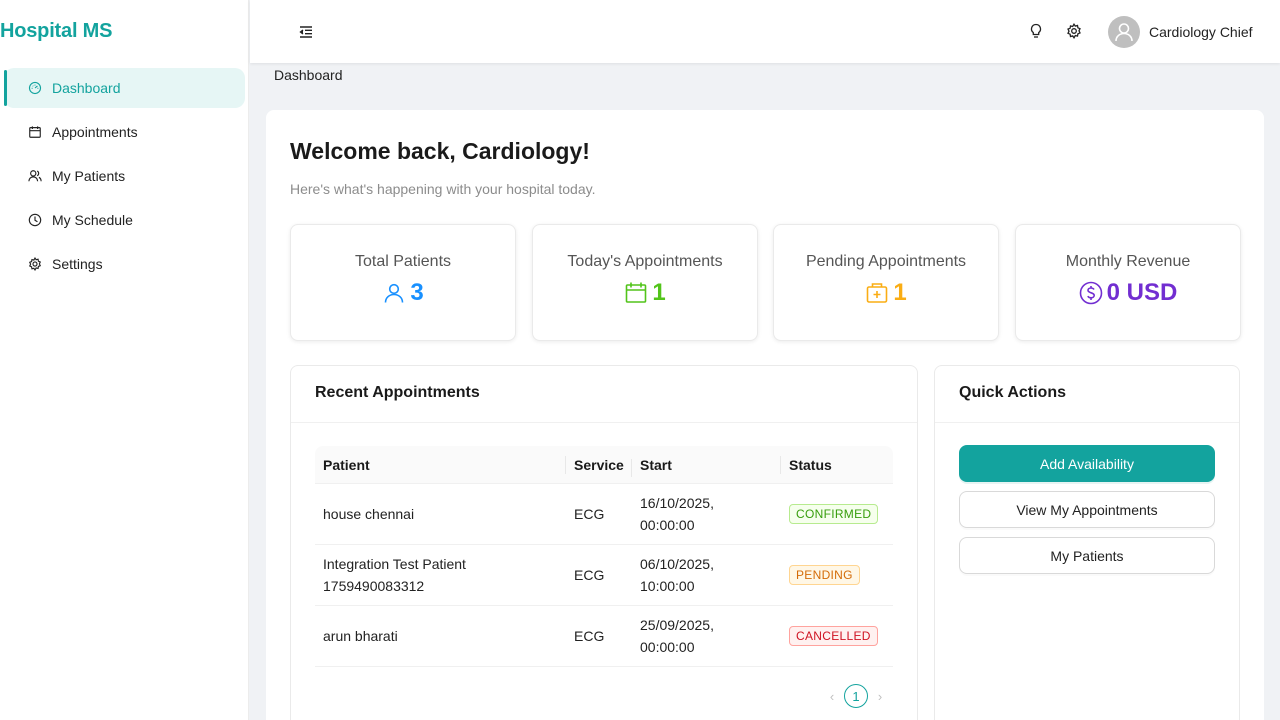 Image resolution: width=1280 pixels, height=720 pixels. I want to click on sidebar-item-label: Dashboard, so click(86, 88).